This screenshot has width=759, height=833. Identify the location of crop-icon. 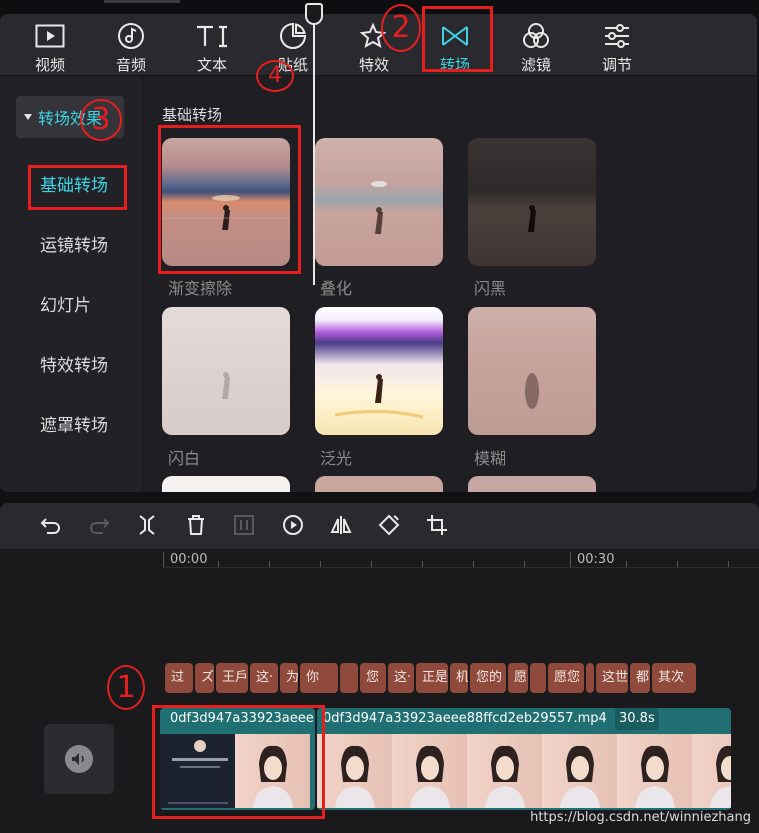
(437, 525).